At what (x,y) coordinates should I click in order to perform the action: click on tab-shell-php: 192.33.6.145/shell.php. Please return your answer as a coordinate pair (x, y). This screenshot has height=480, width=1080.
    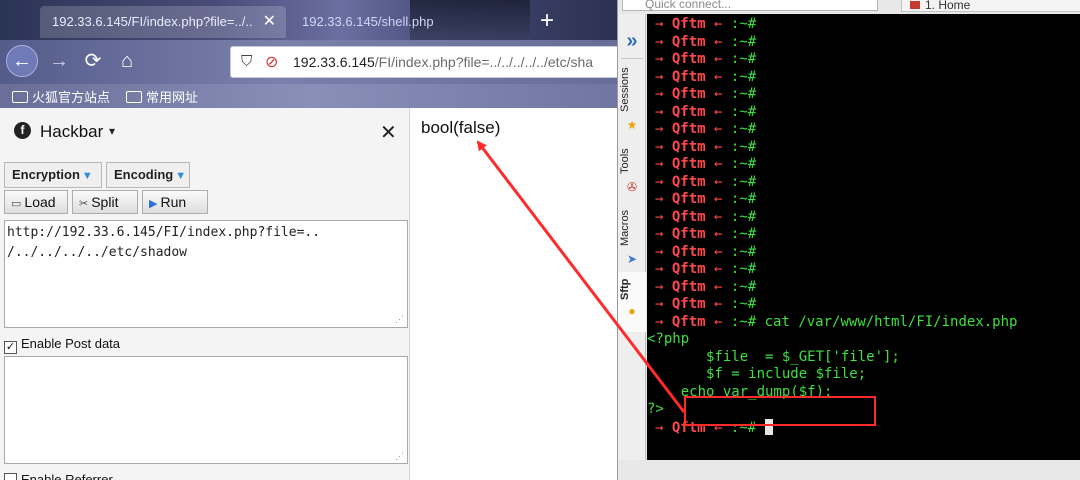
    Looking at the image, I should click on (405, 22).